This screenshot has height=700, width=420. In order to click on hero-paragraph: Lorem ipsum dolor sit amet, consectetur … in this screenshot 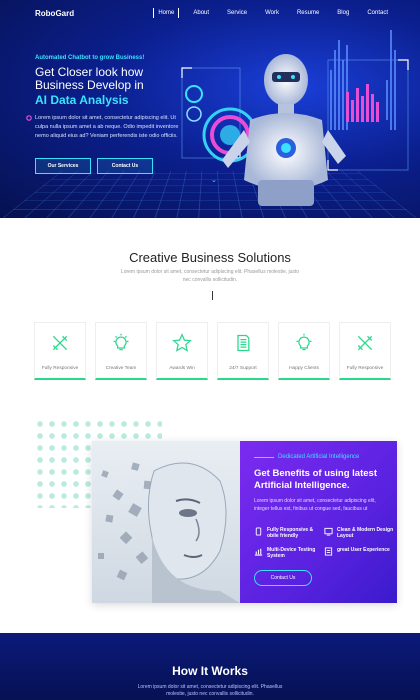, I will do `click(105, 127)`.